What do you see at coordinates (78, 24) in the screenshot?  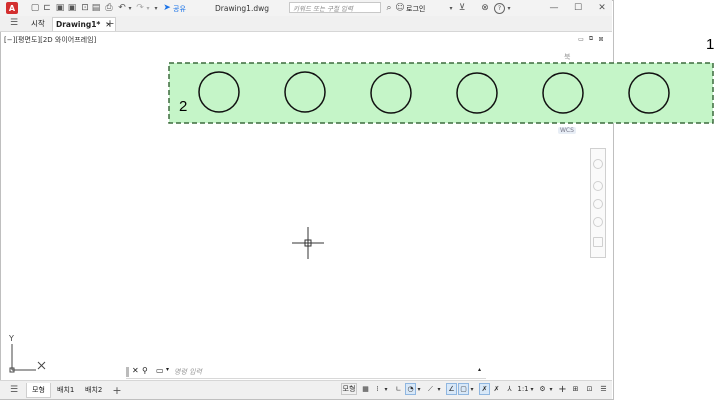 I see `tab-drawing1-label: Drawing1*` at bounding box center [78, 24].